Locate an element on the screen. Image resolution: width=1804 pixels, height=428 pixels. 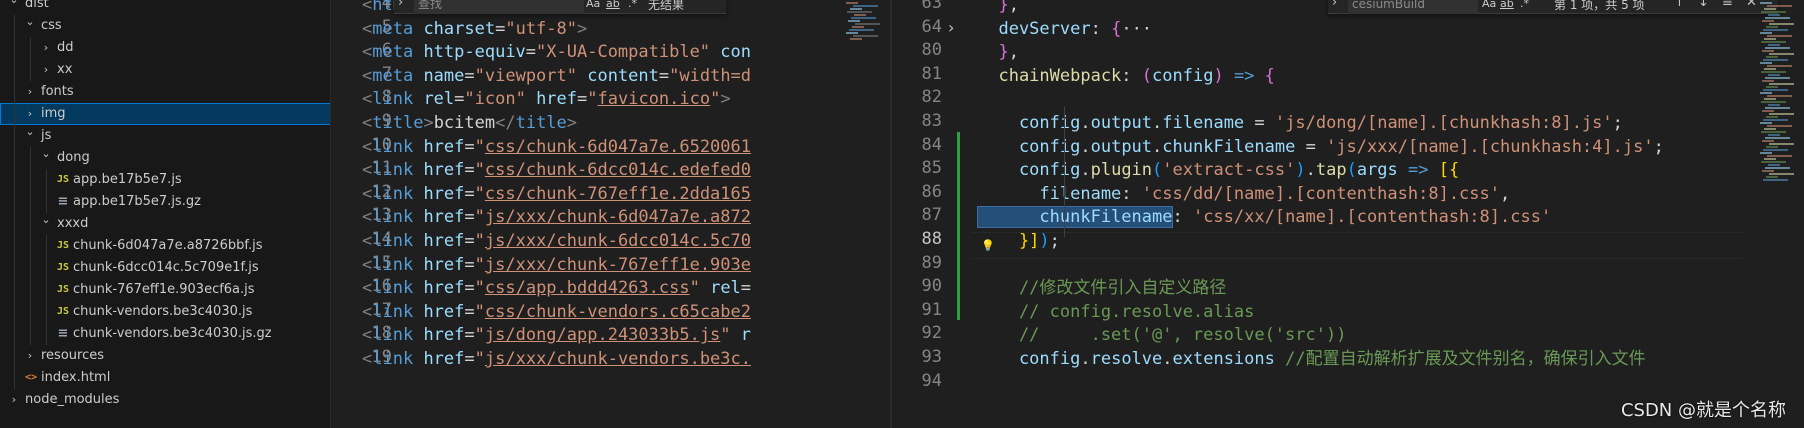
arrow-up-icon: ↑ is located at coordinates (1679, 5).